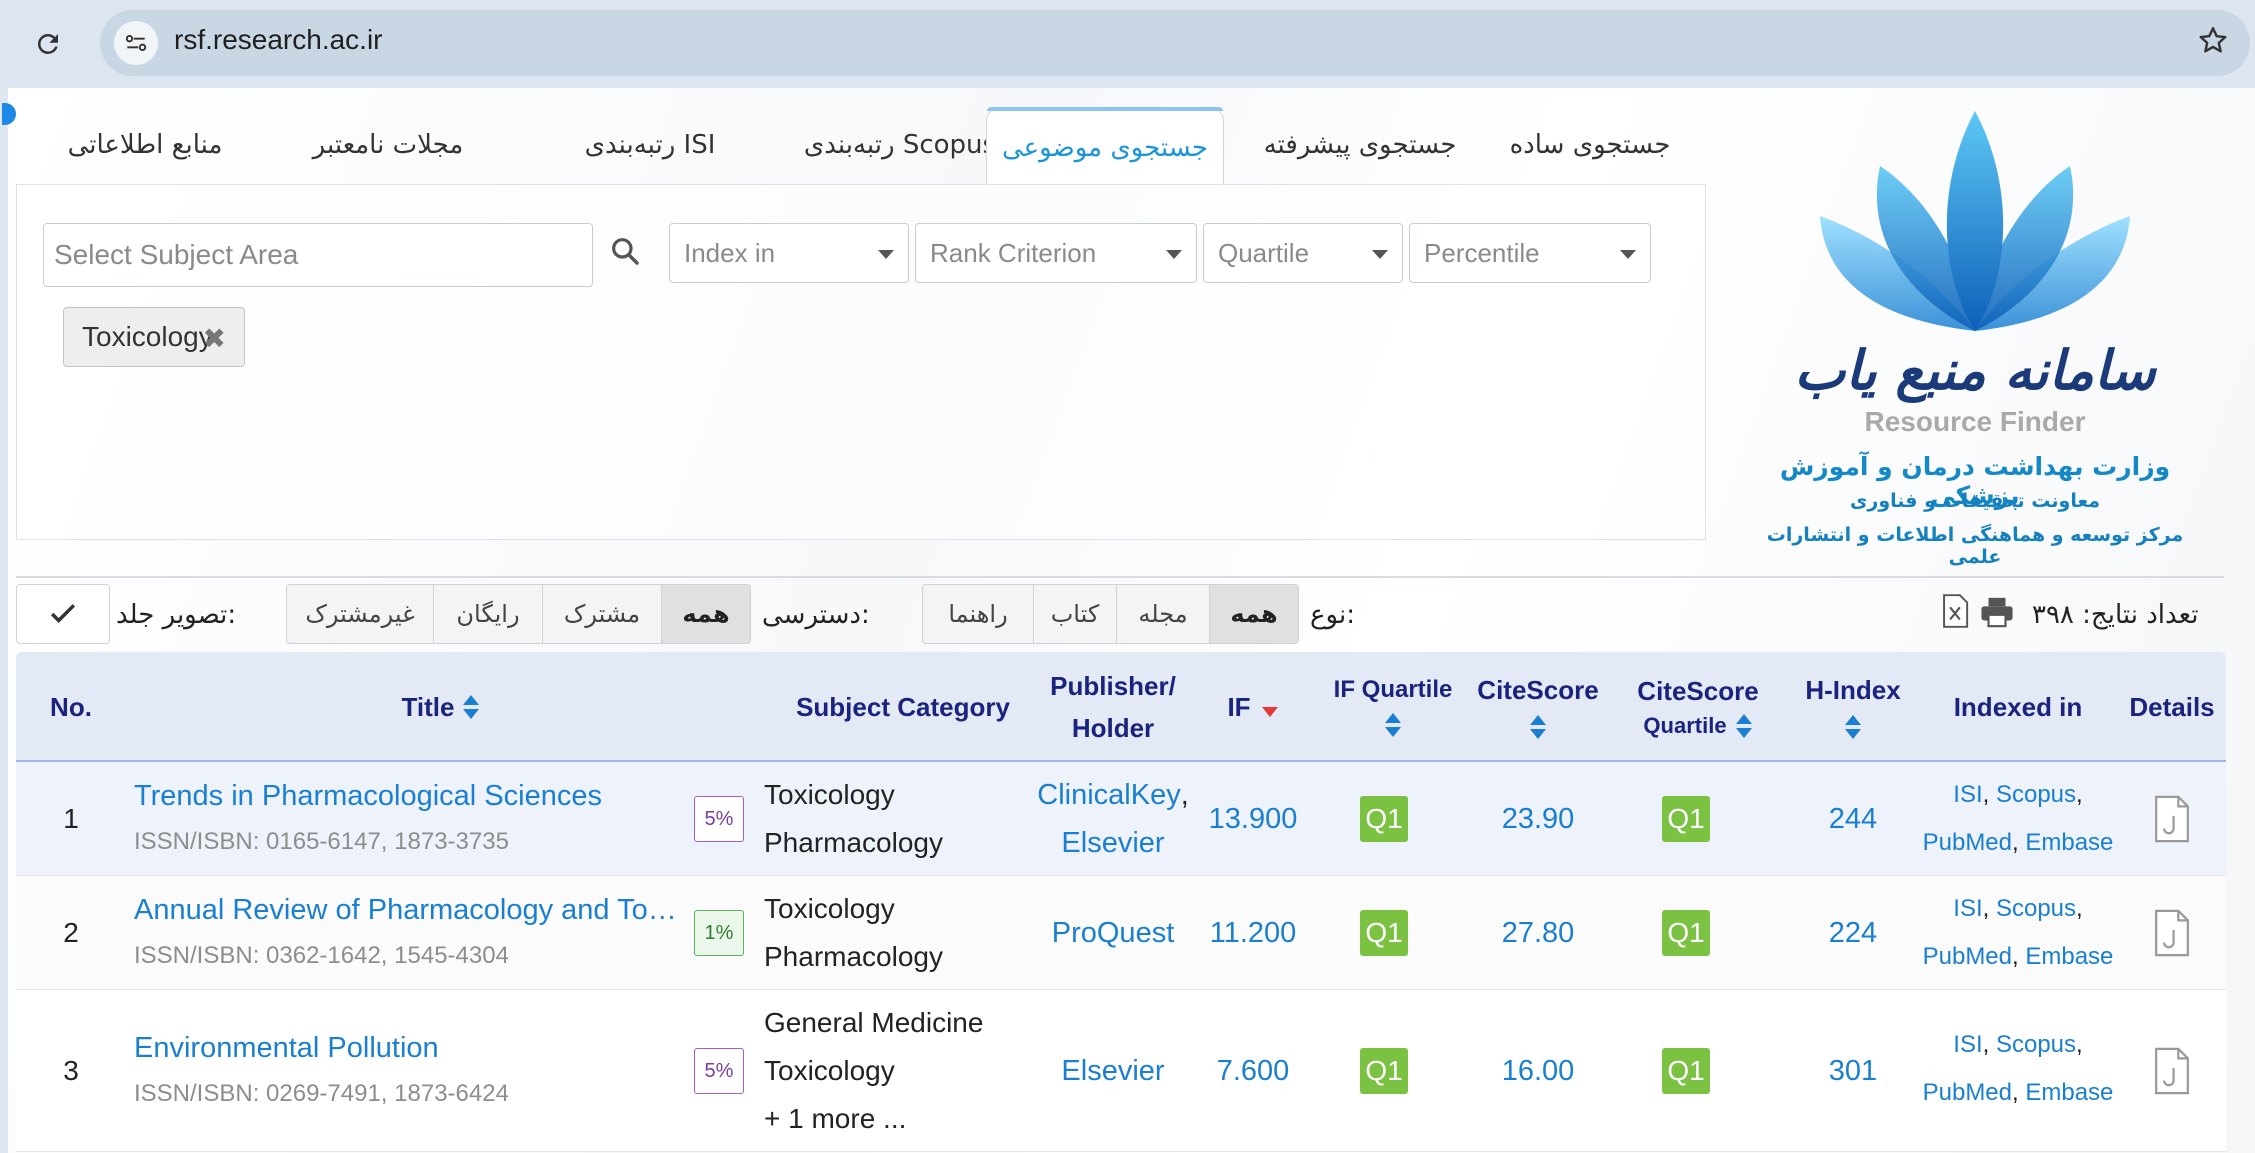  I want to click on quartile-select: Quartile, so click(1303, 253).